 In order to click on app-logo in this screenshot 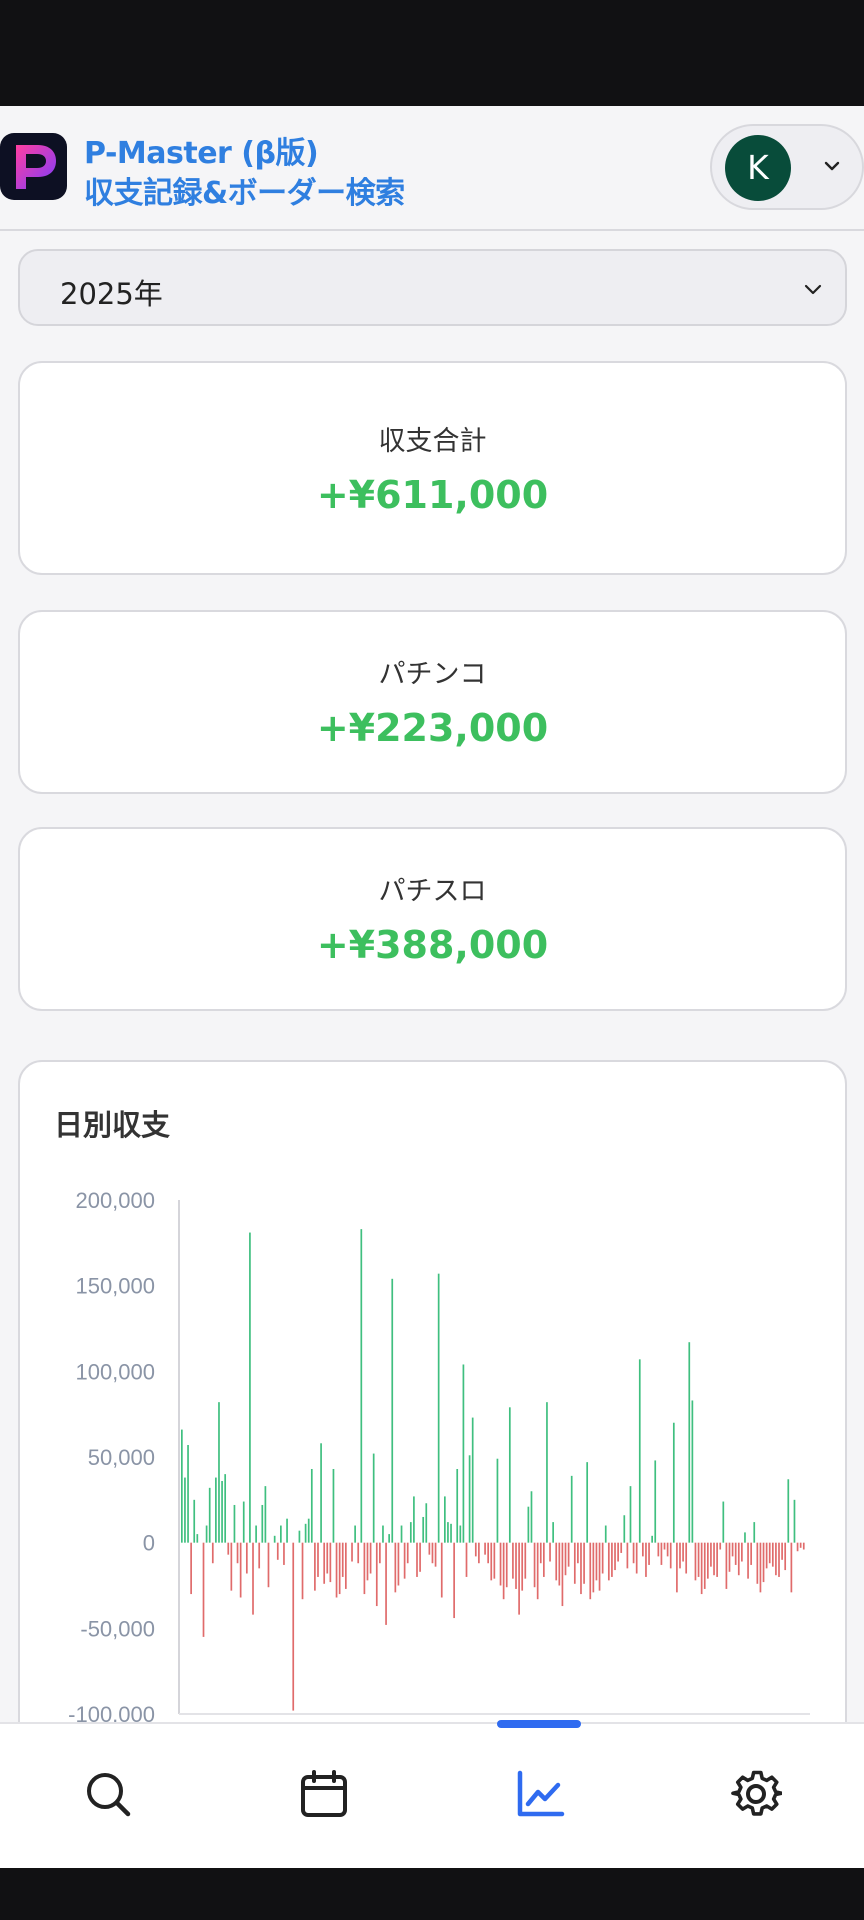, I will do `click(33, 166)`.